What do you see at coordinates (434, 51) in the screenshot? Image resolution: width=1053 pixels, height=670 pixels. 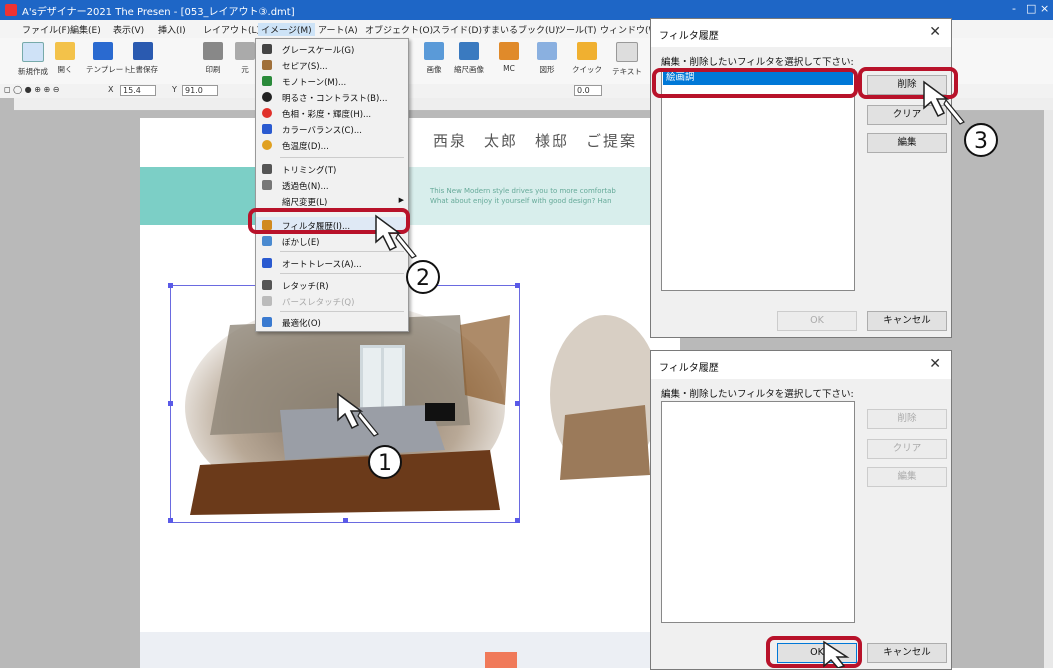 I see `image-icon` at bounding box center [434, 51].